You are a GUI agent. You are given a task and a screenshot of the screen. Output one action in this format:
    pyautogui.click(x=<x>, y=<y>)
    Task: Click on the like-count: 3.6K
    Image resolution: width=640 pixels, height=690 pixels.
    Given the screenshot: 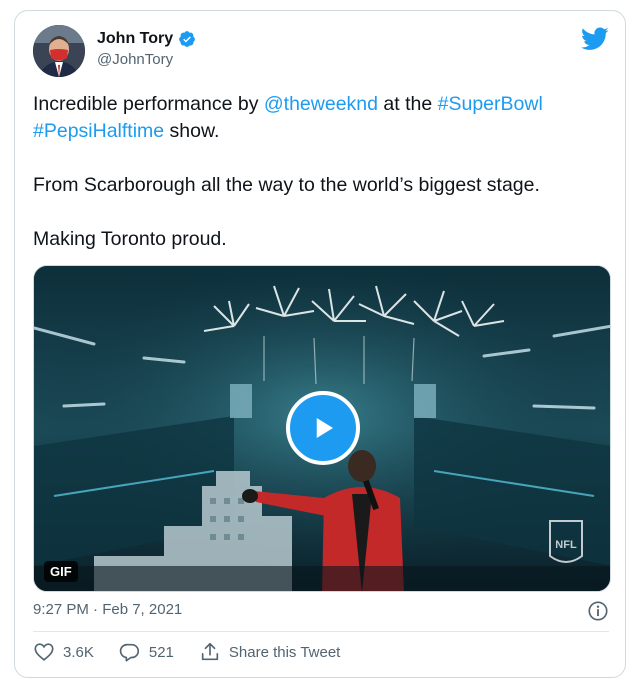 What is the action you would take?
    pyautogui.click(x=78, y=652)
    